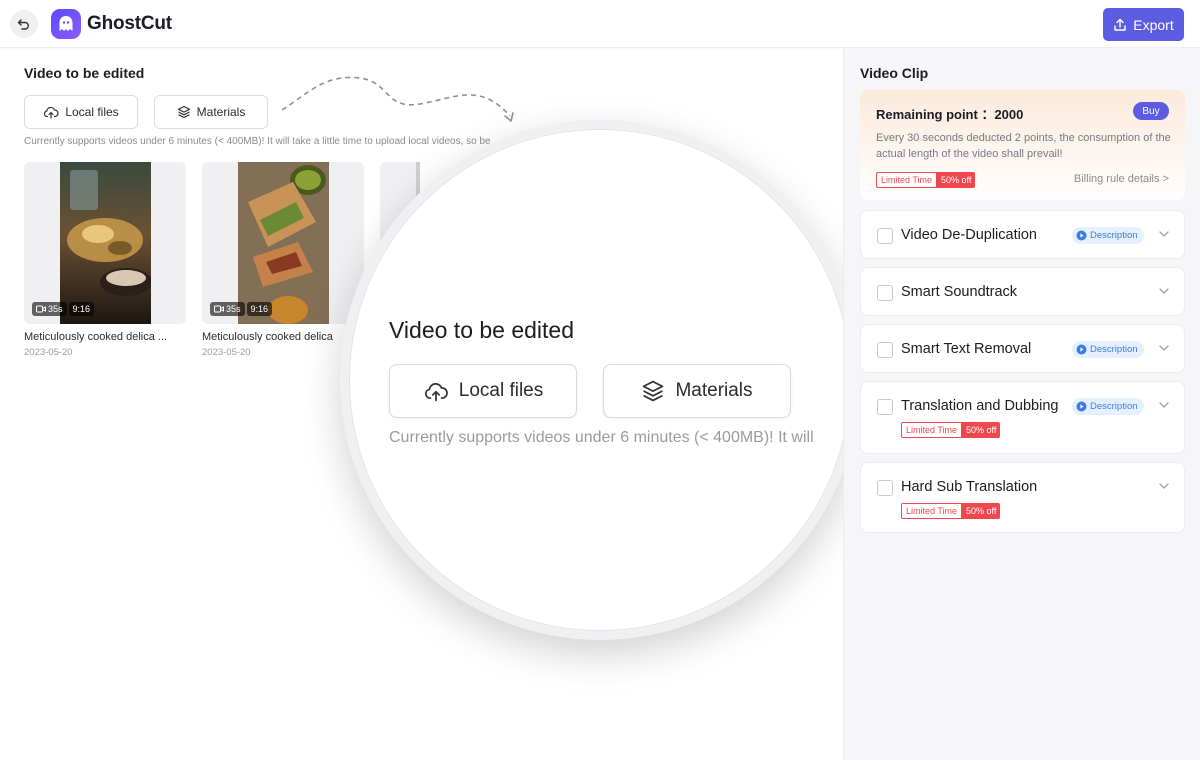 This screenshot has height=760, width=1200. I want to click on local-files-button: Local files, so click(81, 112).